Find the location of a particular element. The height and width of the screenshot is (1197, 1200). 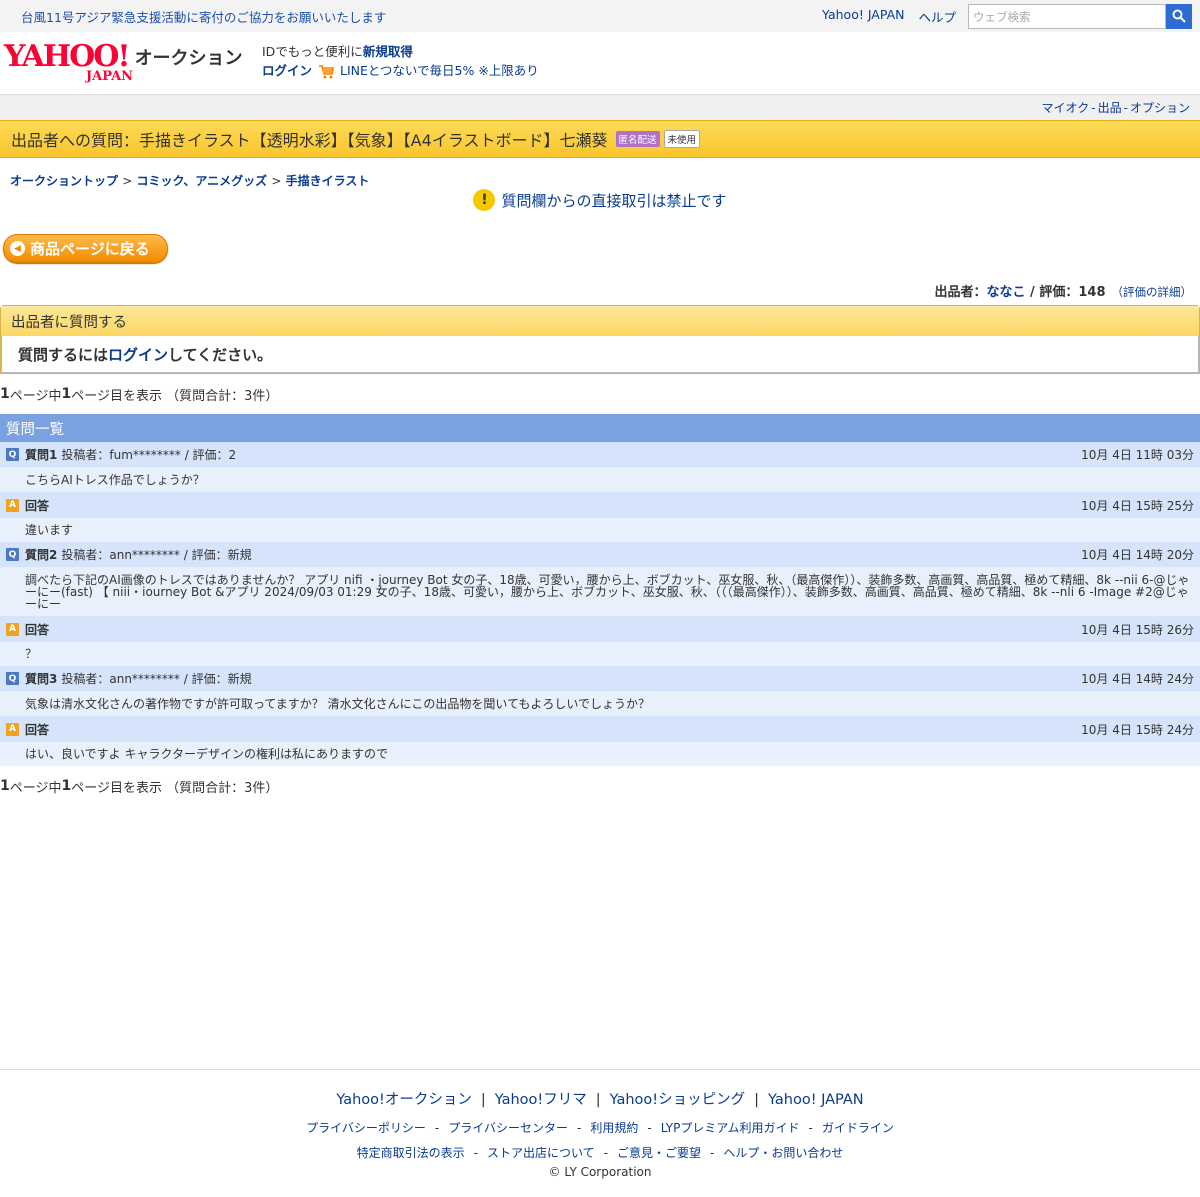

answer-date: 10月 4日 15時 24分 is located at coordinates (1137, 729).